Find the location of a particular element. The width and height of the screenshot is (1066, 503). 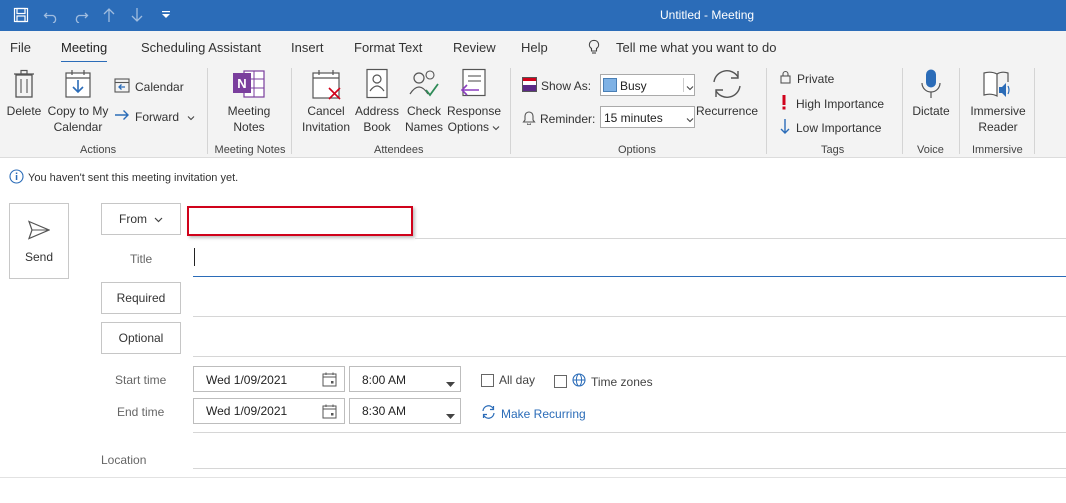

globe-icon is located at coordinates (579, 381).